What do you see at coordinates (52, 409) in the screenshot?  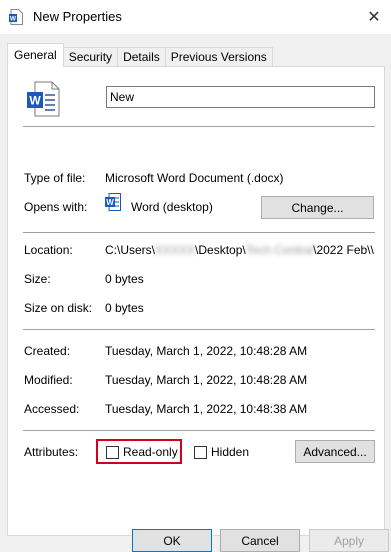 I see `accessed-label: Accessed:` at bounding box center [52, 409].